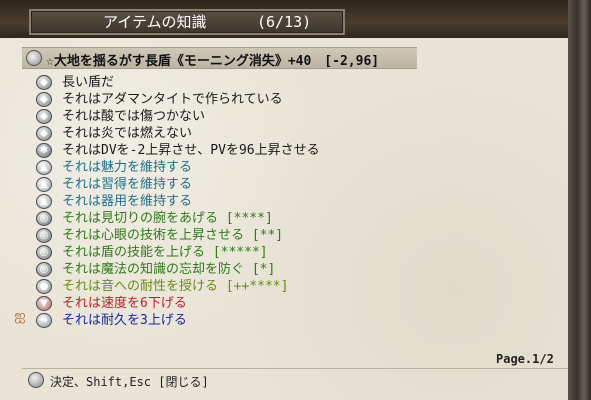  What do you see at coordinates (173, 235) in the screenshot?
I see `property-text: それは心眼の技術を上昇させる [**]` at bounding box center [173, 235].